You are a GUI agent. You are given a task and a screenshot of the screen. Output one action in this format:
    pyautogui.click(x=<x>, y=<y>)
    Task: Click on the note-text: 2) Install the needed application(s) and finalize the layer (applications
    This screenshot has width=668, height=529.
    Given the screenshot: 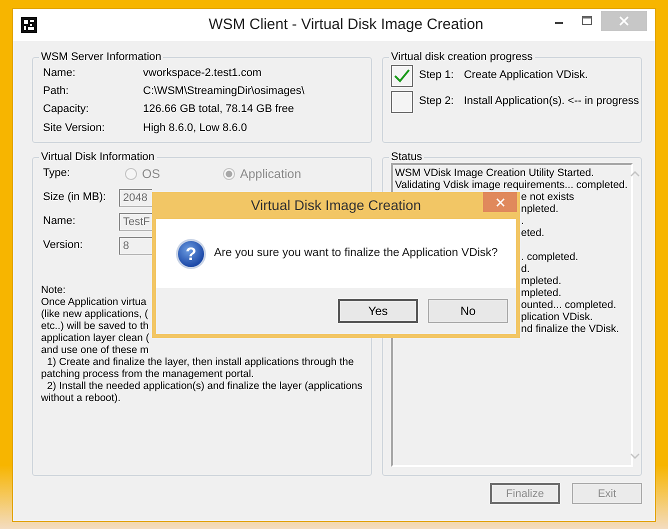 What is the action you would take?
    pyautogui.click(x=204, y=387)
    